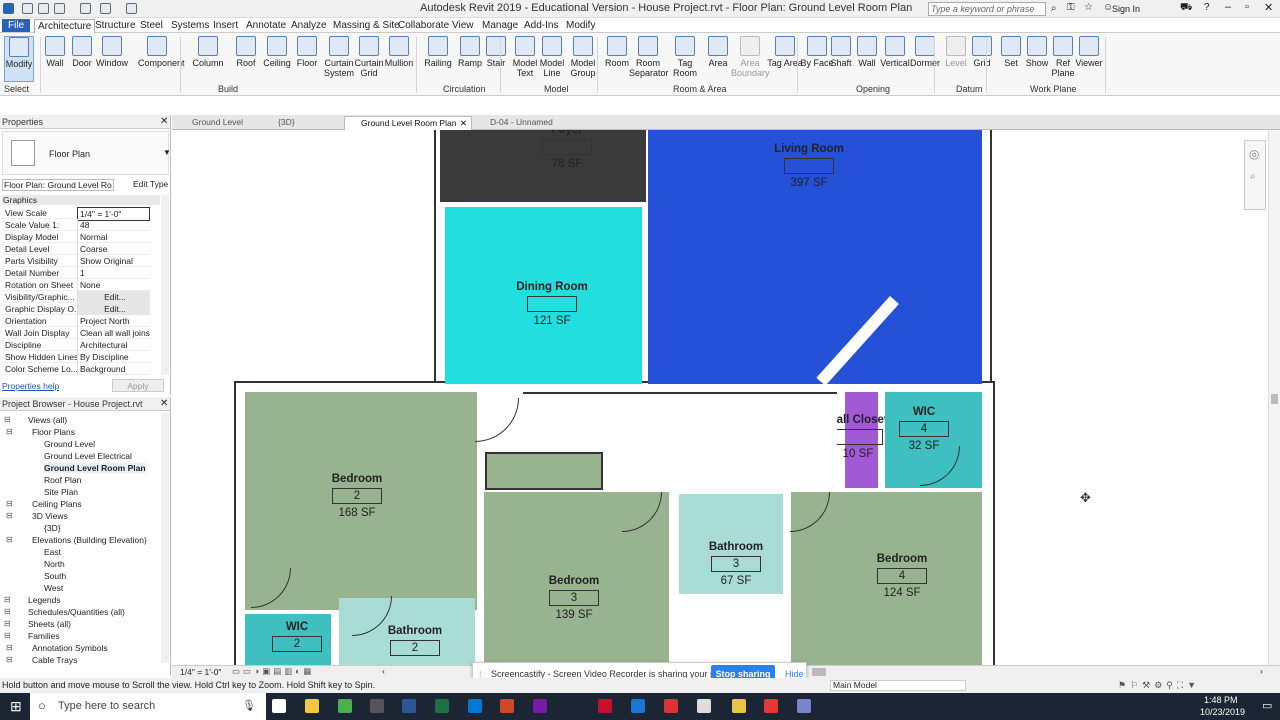  What do you see at coordinates (1126, 9) in the screenshot?
I see `sign-in-link: Sign In` at bounding box center [1126, 9].